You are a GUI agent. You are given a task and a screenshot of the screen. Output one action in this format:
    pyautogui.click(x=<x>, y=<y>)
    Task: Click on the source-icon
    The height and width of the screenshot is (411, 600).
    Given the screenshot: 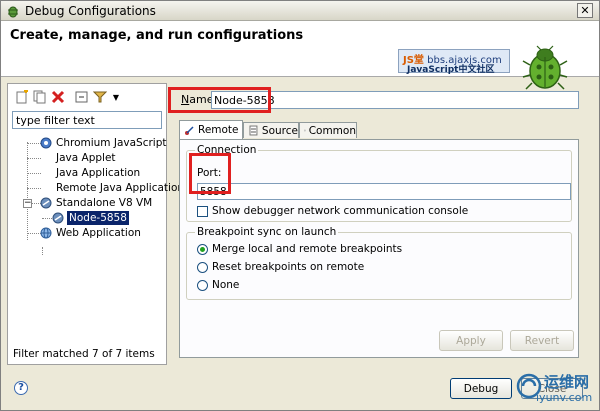 What is the action you would take?
    pyautogui.click(x=253, y=130)
    